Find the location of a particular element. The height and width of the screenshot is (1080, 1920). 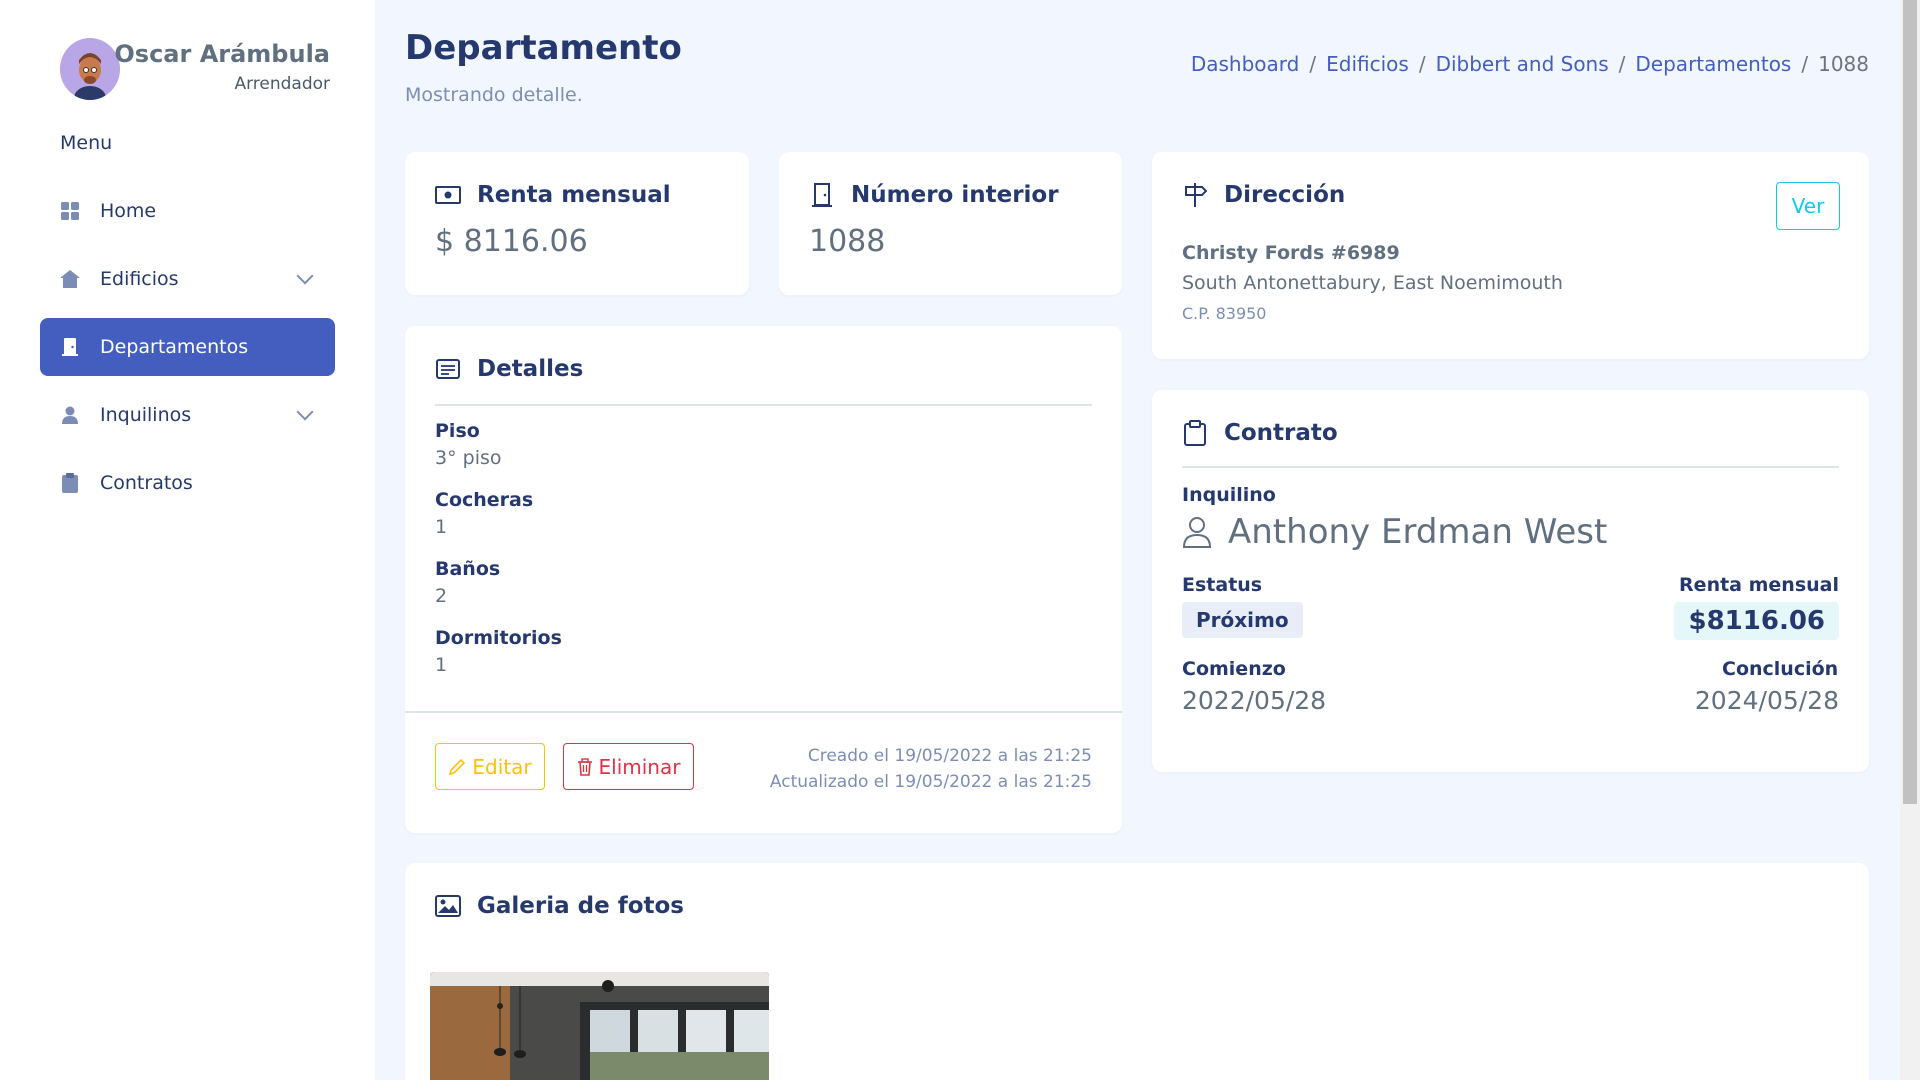

sidebar-item-label: Inquilinos is located at coordinates (146, 415).